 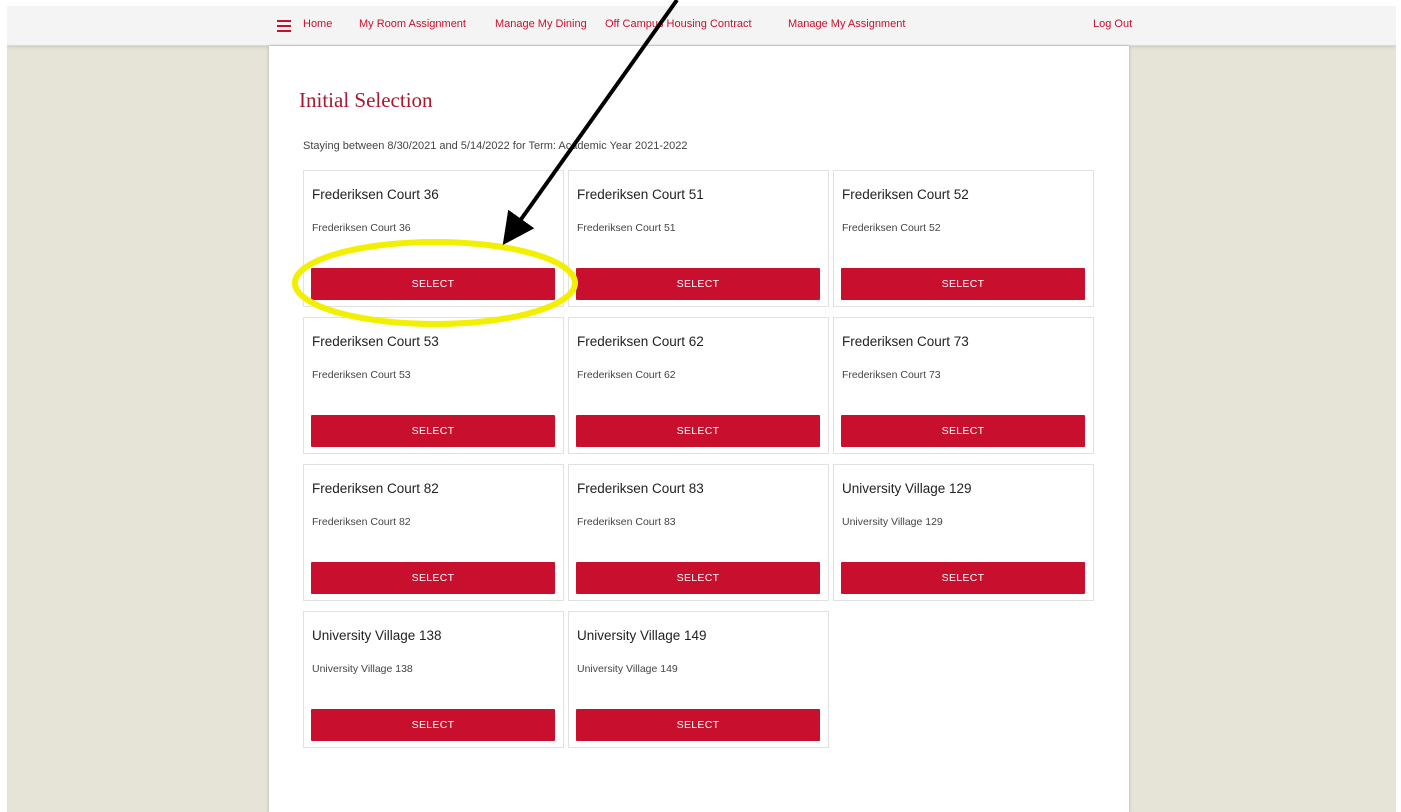 I want to click on room-title: Frederiksen Court 36, so click(x=375, y=194).